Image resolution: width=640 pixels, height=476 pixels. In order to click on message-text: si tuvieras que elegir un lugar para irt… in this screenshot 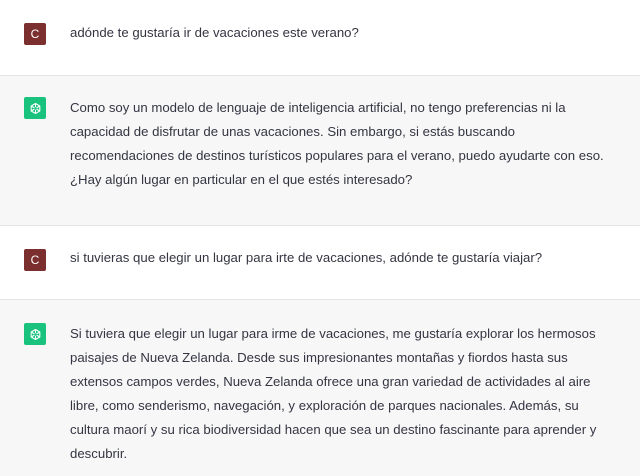, I will do `click(306, 257)`.